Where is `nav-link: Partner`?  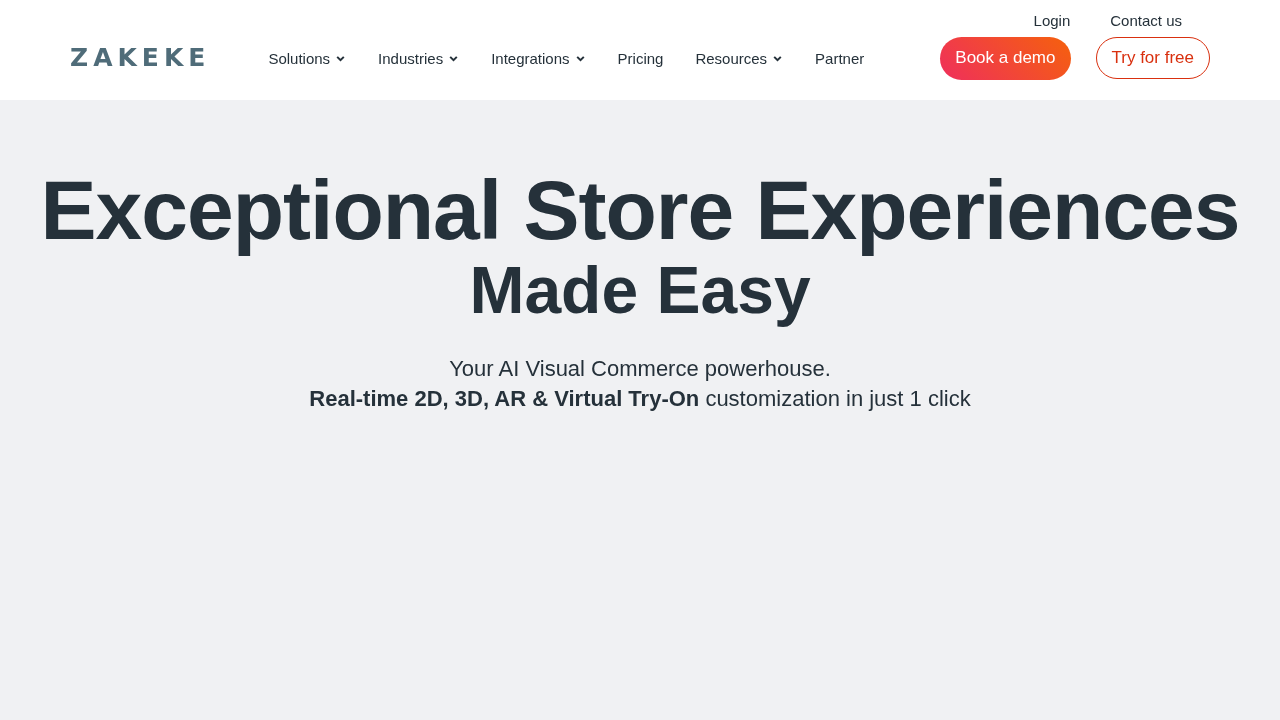
nav-link: Partner is located at coordinates (840, 58).